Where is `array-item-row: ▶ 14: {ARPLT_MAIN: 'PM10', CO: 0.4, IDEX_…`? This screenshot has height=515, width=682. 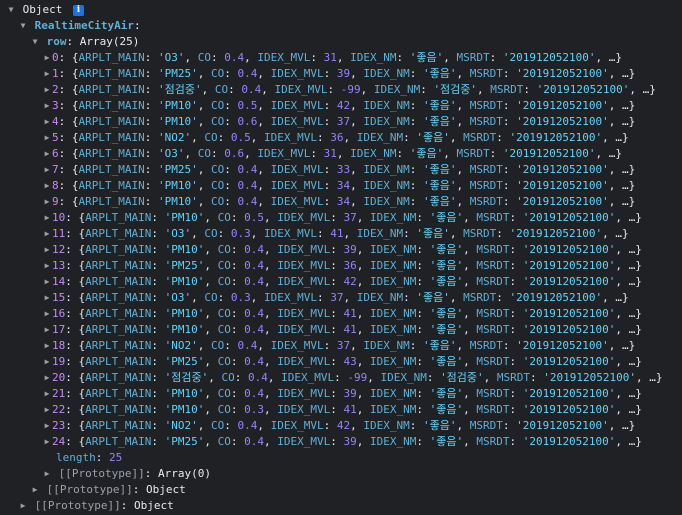 array-item-row: ▶ 14: {ARPLT_MAIN: 'PM10', CO: 0.4, IDEX_… is located at coordinates (341, 282).